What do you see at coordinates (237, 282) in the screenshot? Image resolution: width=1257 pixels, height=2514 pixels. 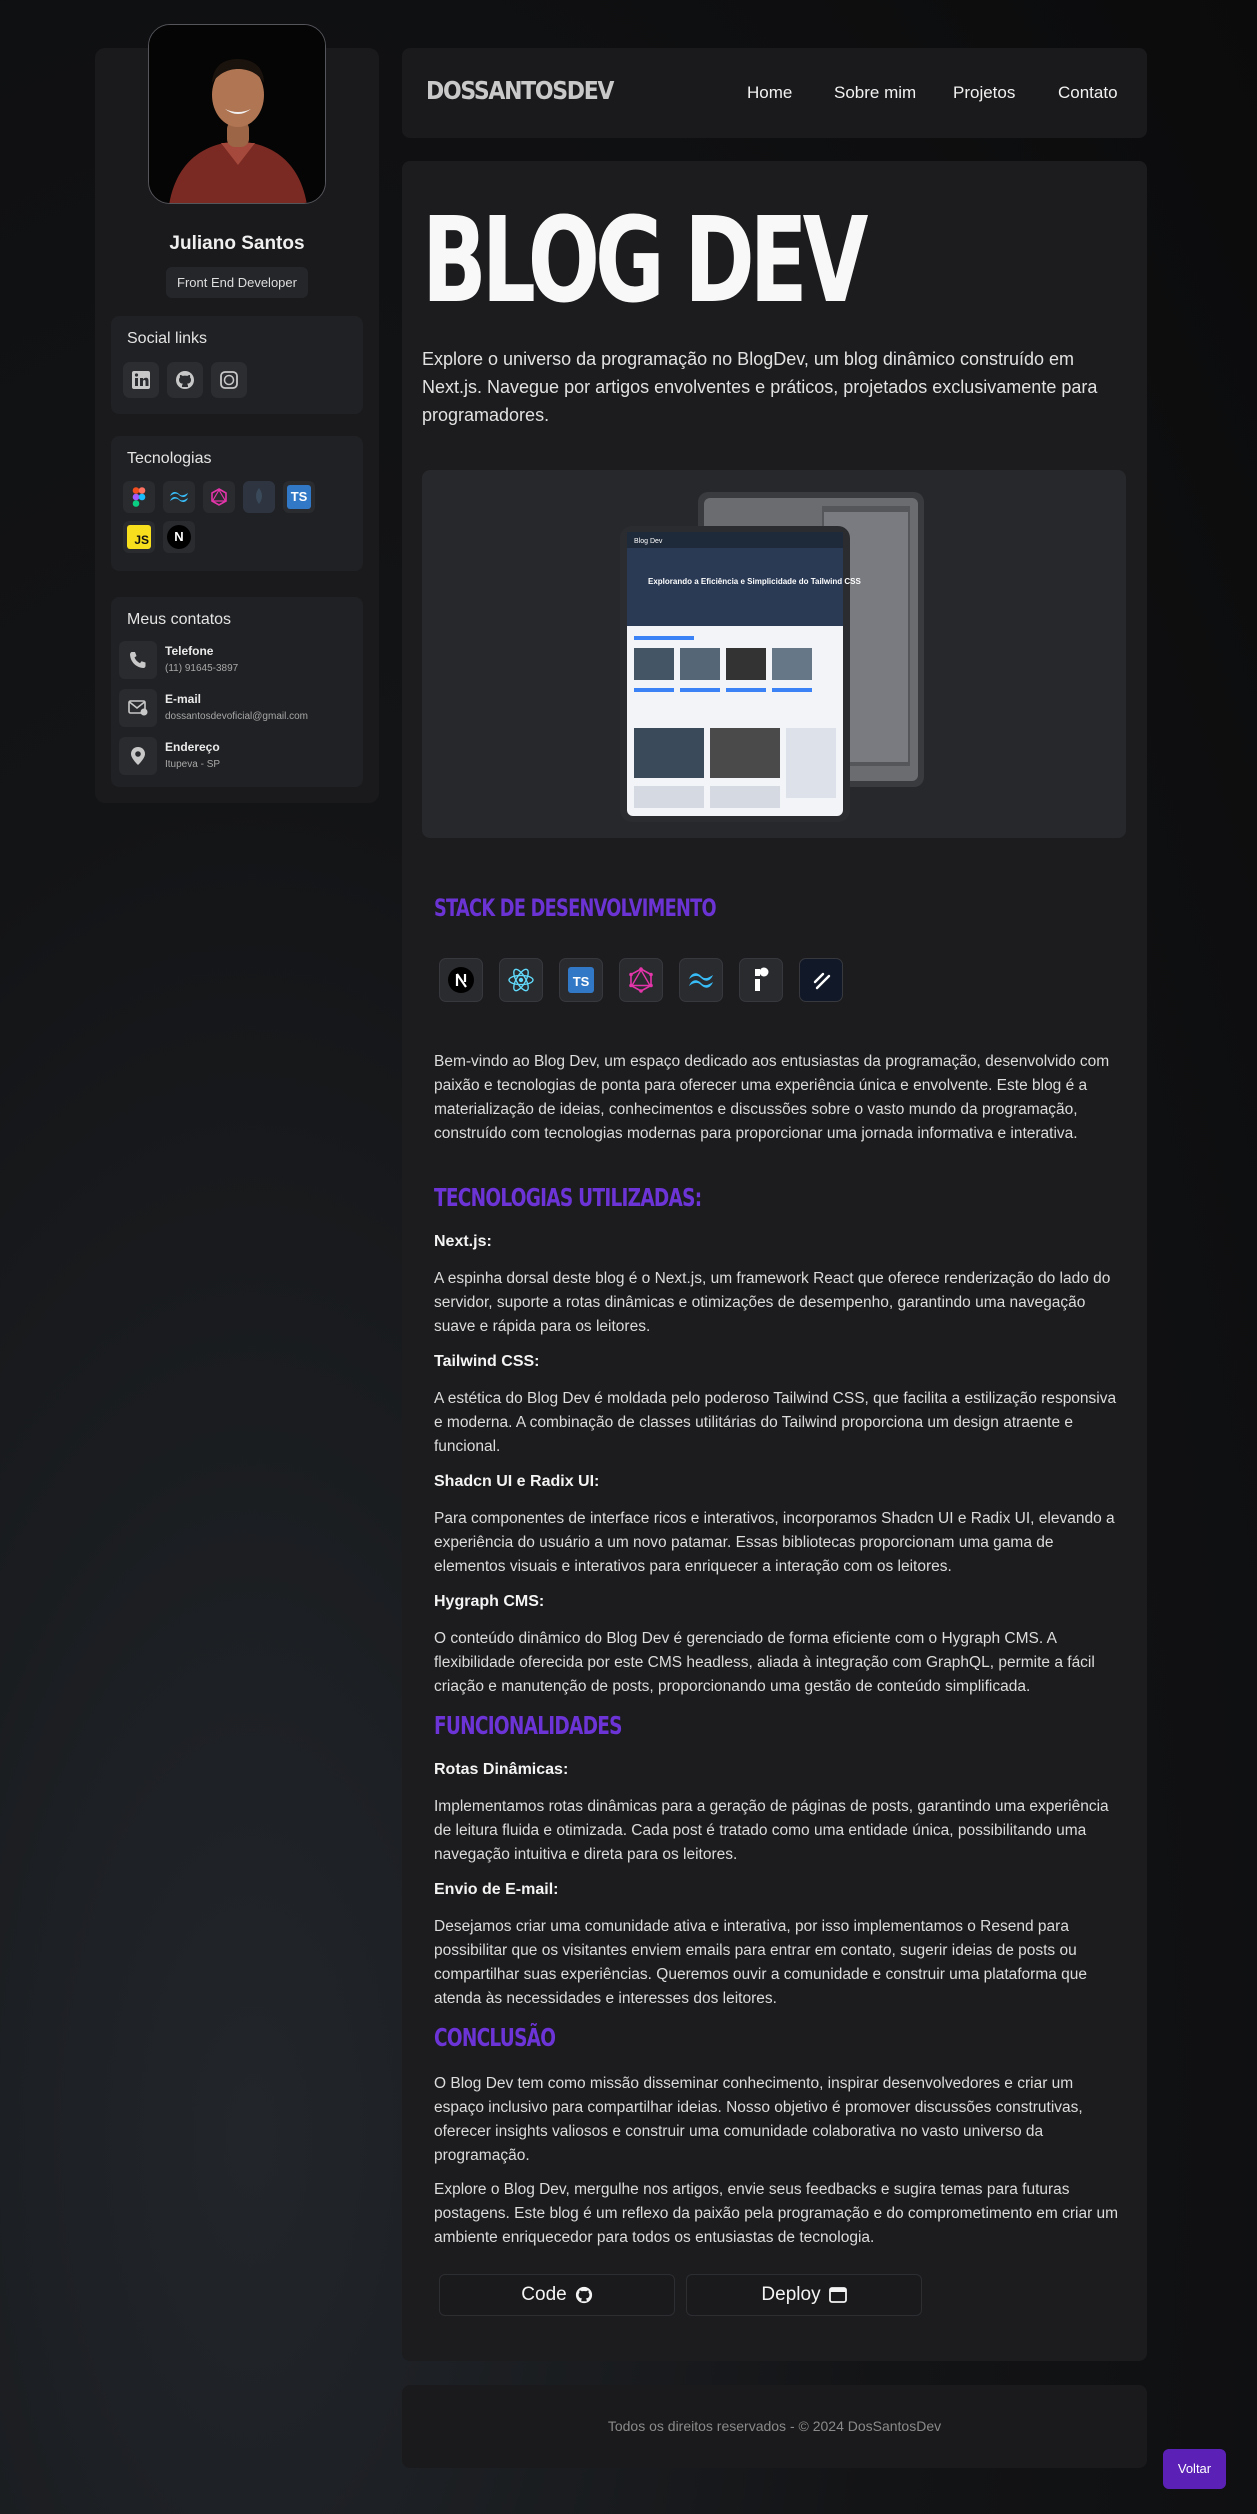 I see `profile-role: Front End Developer` at bounding box center [237, 282].